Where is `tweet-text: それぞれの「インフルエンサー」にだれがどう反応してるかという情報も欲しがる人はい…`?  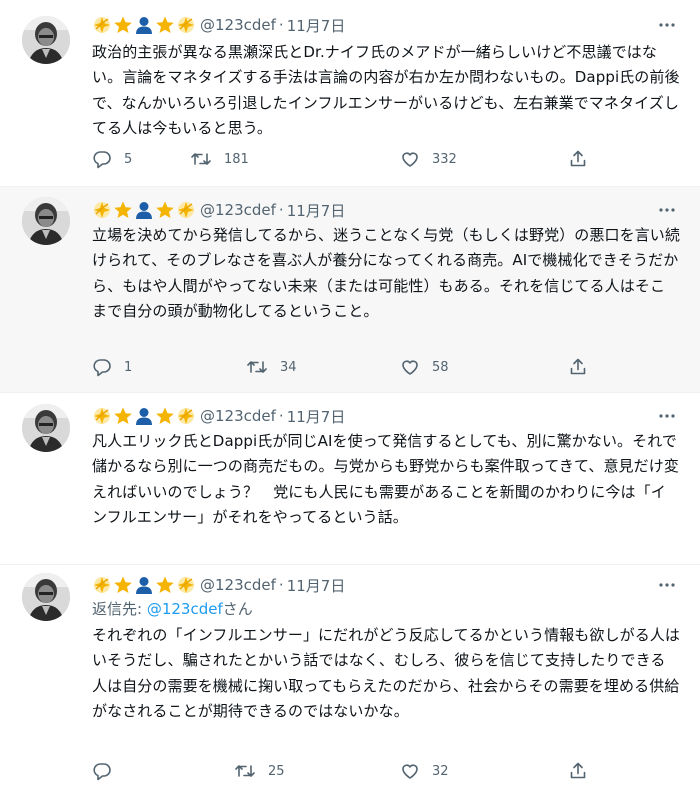
tweet-text: それぞれの「インフルエンサー」にだれがどう反応してるかという情報も欲しがる人はい… is located at coordinates (386, 673).